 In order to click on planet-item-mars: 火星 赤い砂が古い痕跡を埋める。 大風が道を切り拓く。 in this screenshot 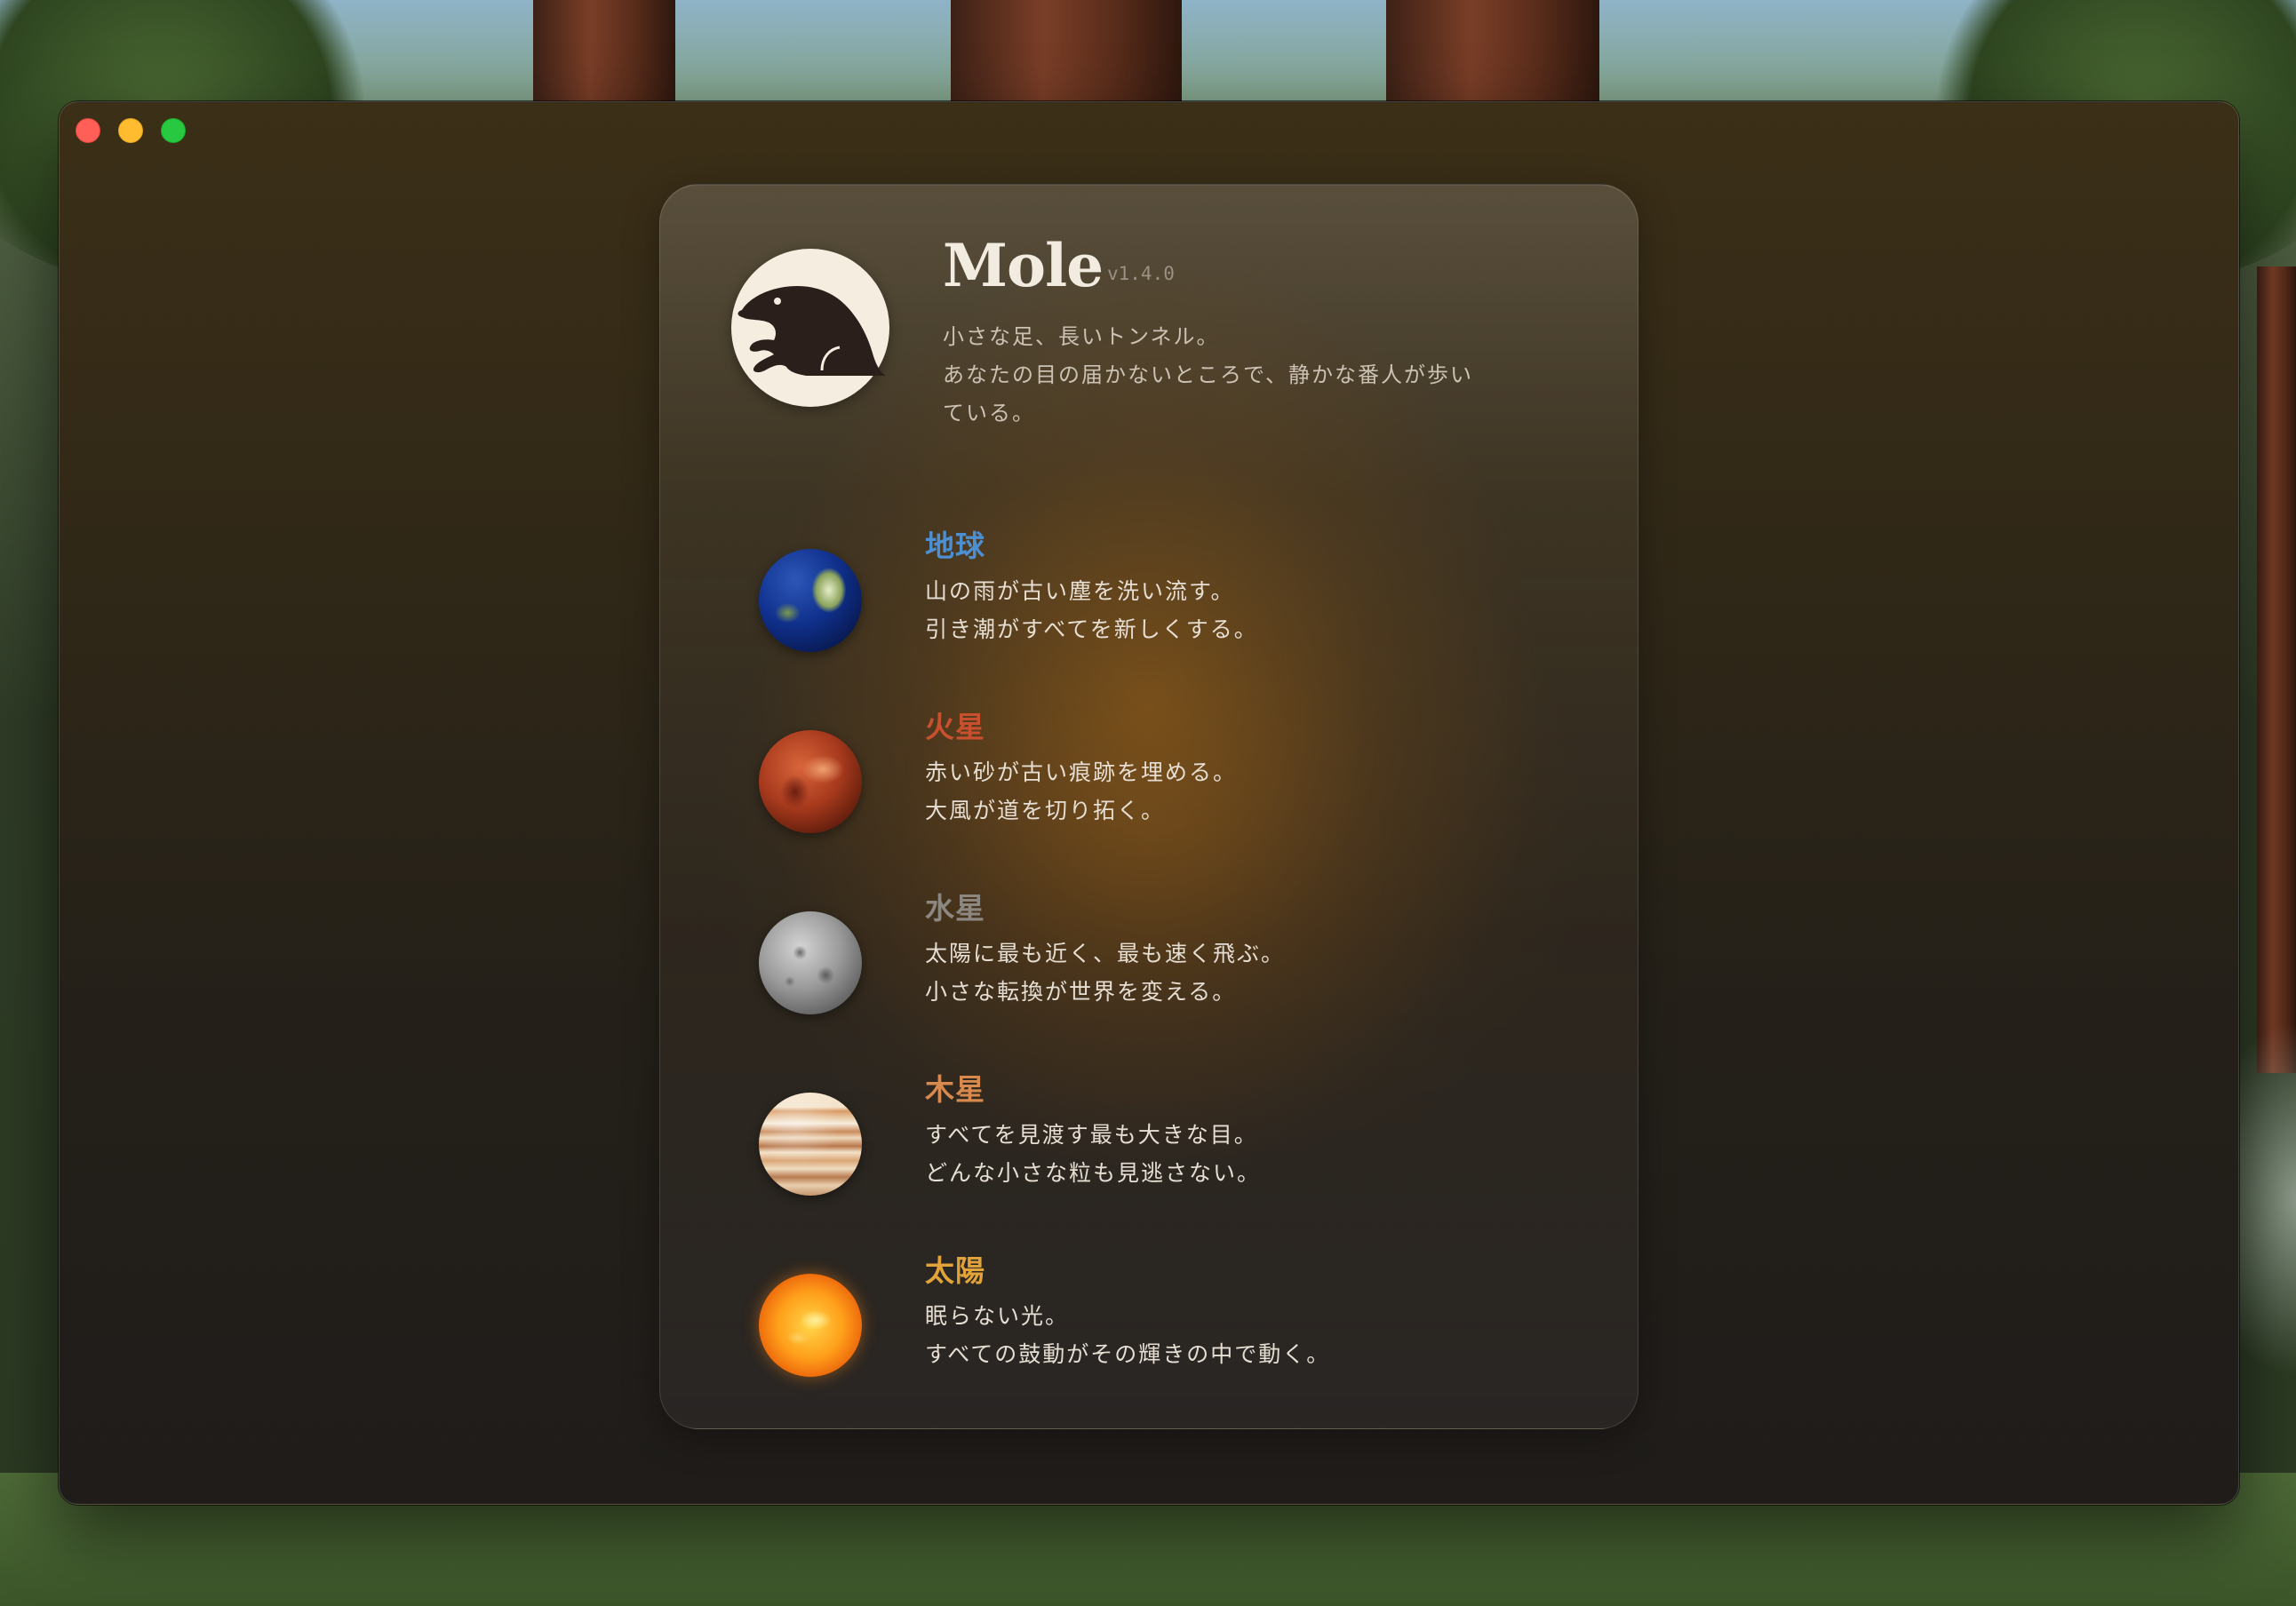, I will do `click(1149, 780)`.